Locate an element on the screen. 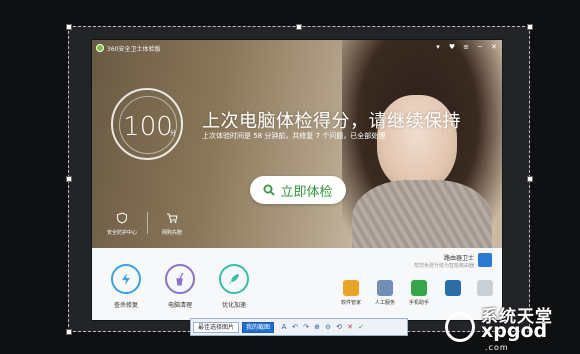 The image size is (580, 354). minimize-button: ─ is located at coordinates (480, 47).